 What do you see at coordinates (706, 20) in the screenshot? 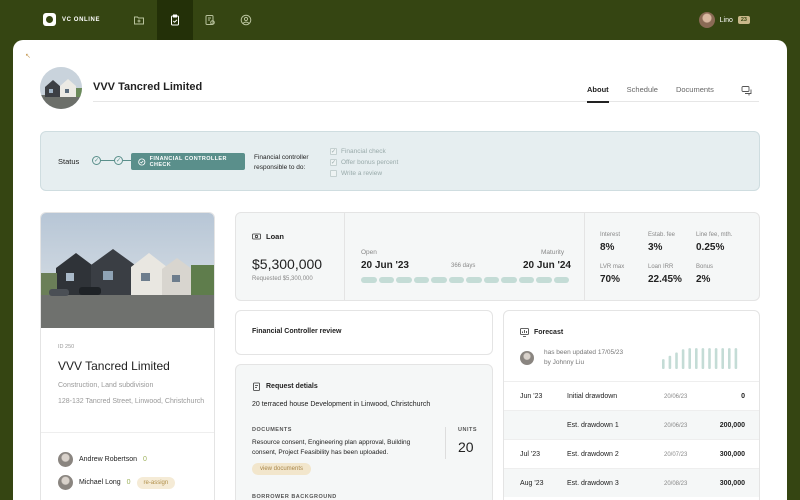
I see `user-avatar` at bounding box center [706, 20].